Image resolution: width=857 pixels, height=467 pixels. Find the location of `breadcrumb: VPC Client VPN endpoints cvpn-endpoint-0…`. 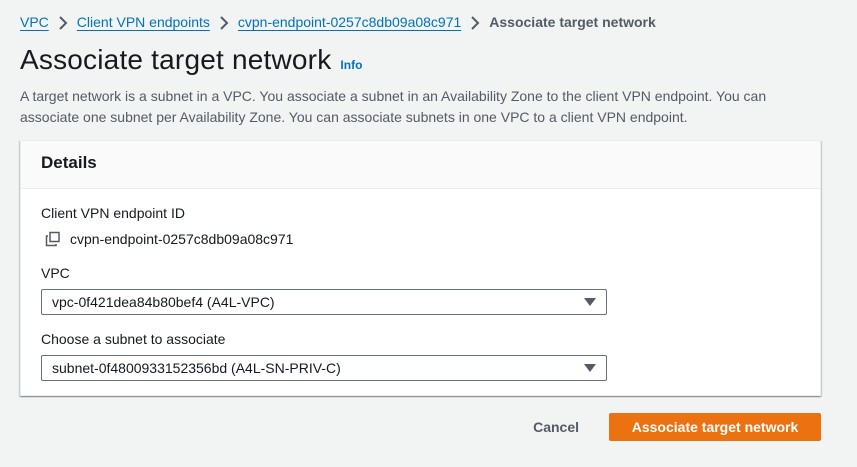

breadcrumb: VPC Client VPN endpoints cvpn-endpoint-0… is located at coordinates (338, 22).